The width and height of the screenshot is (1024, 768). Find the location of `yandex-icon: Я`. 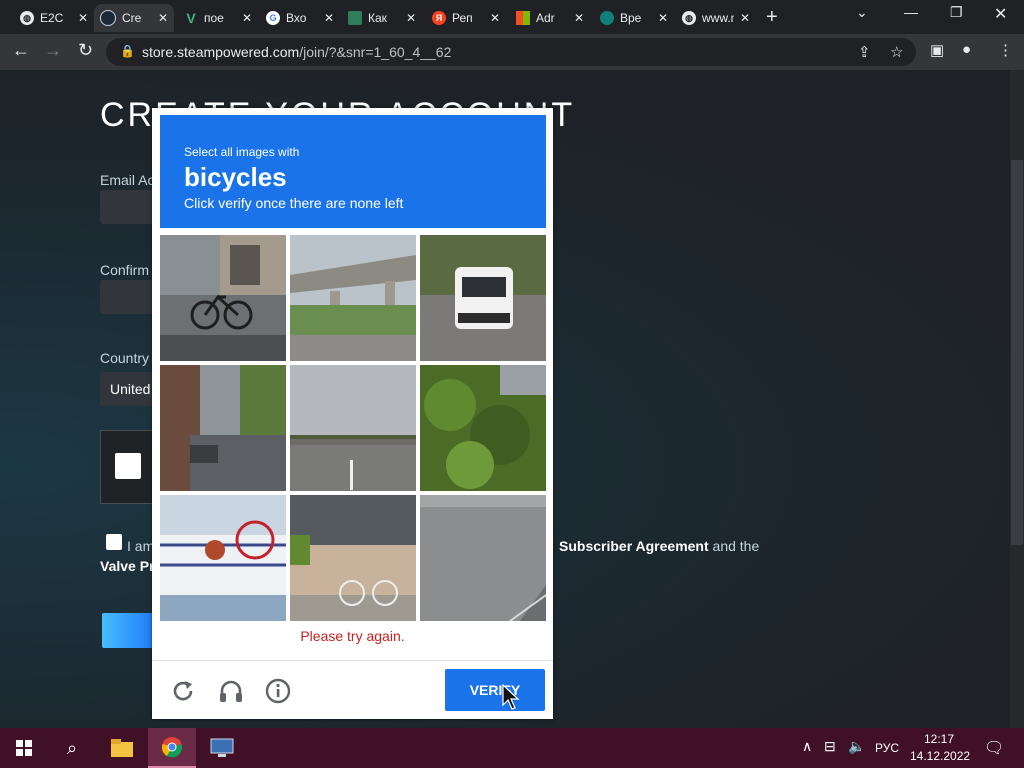

yandex-icon: Я is located at coordinates (439, 18).